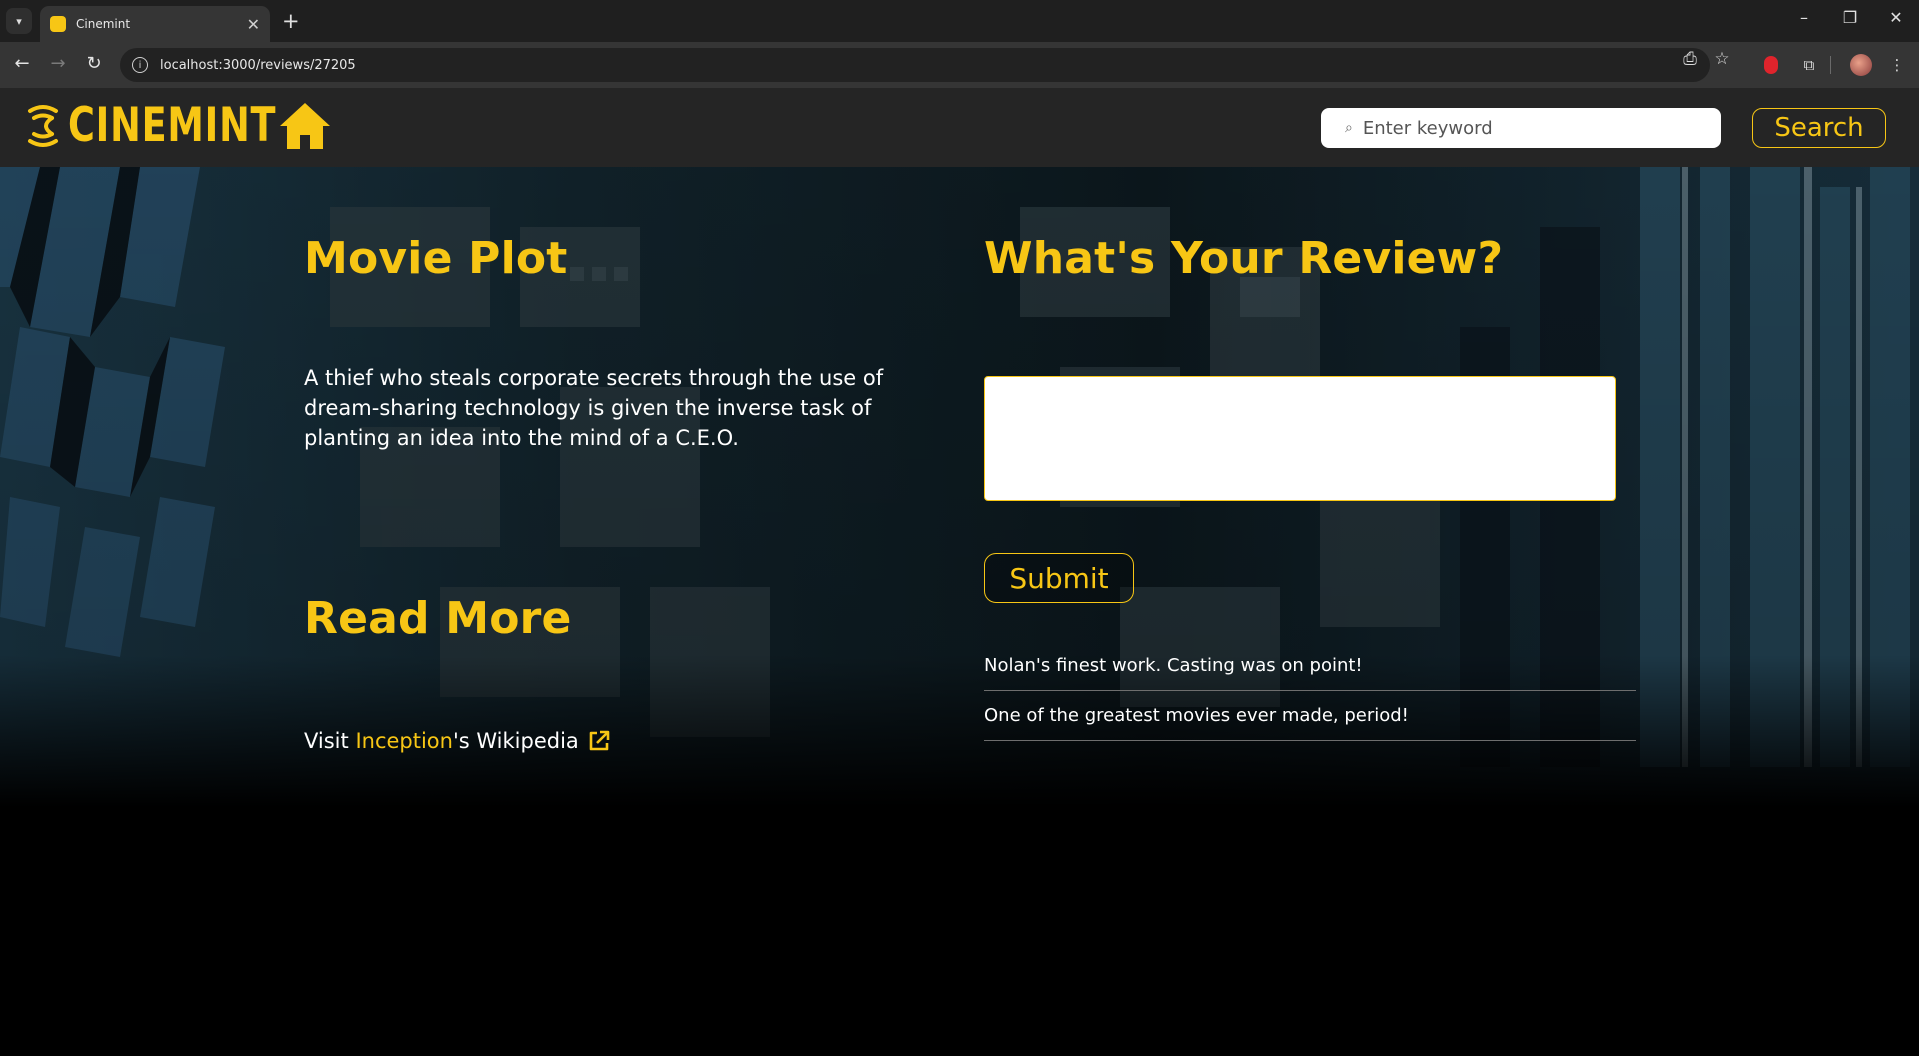  Describe the element at coordinates (438, 618) in the screenshot. I see `read-more-heading: Read More` at that location.